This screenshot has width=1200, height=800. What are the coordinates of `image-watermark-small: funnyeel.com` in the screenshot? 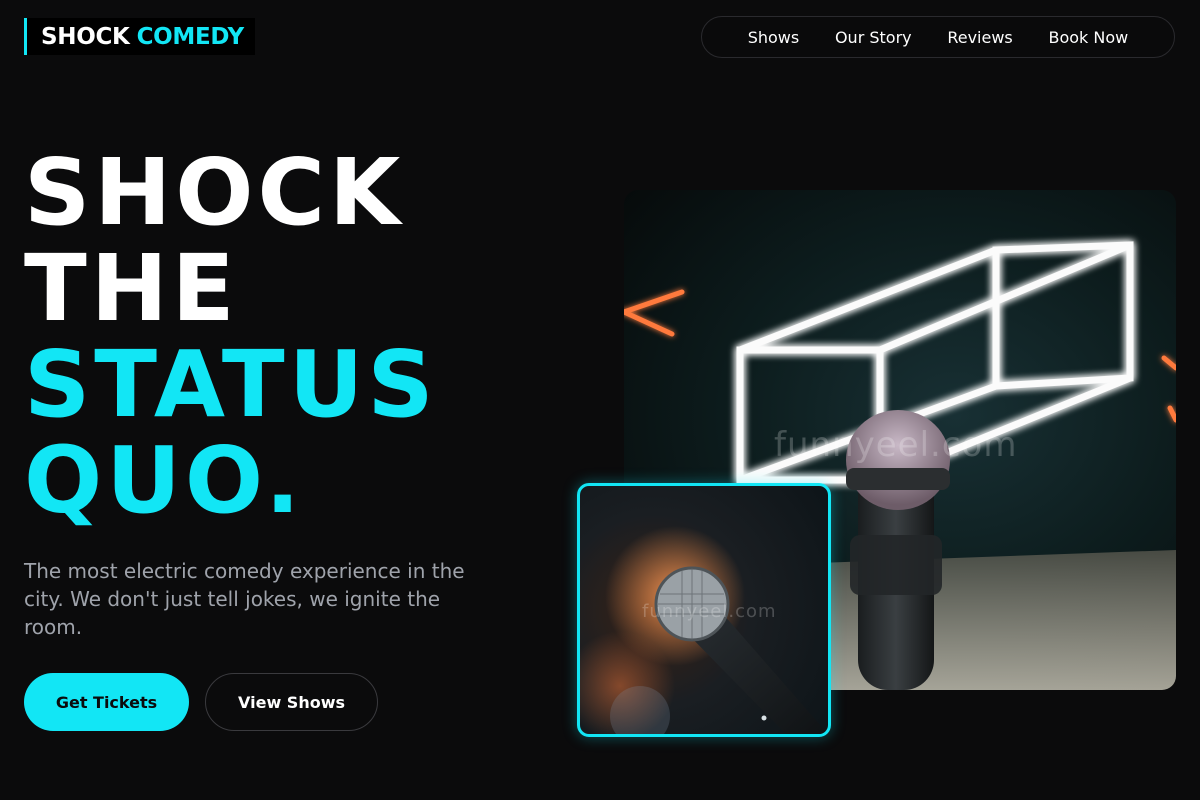 It's located at (709, 611).